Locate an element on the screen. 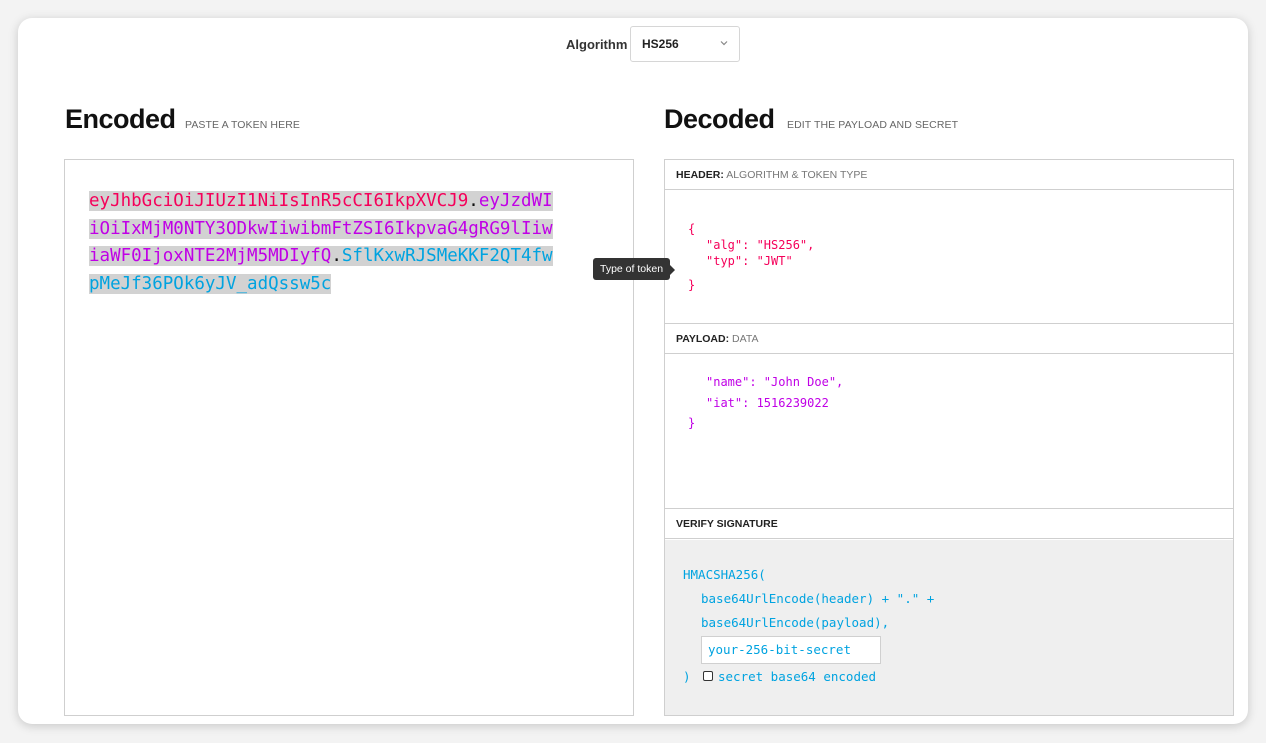  verify-close-paren: ) is located at coordinates (687, 676).